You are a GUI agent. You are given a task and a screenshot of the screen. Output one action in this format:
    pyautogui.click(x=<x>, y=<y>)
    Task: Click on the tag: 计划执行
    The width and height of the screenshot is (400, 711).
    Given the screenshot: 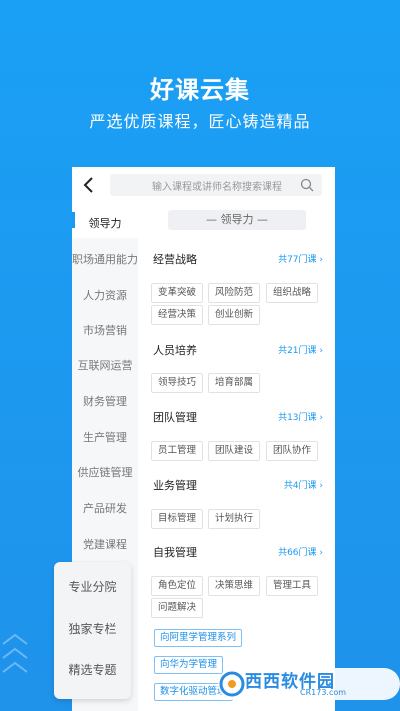 What is the action you would take?
    pyautogui.click(x=234, y=519)
    